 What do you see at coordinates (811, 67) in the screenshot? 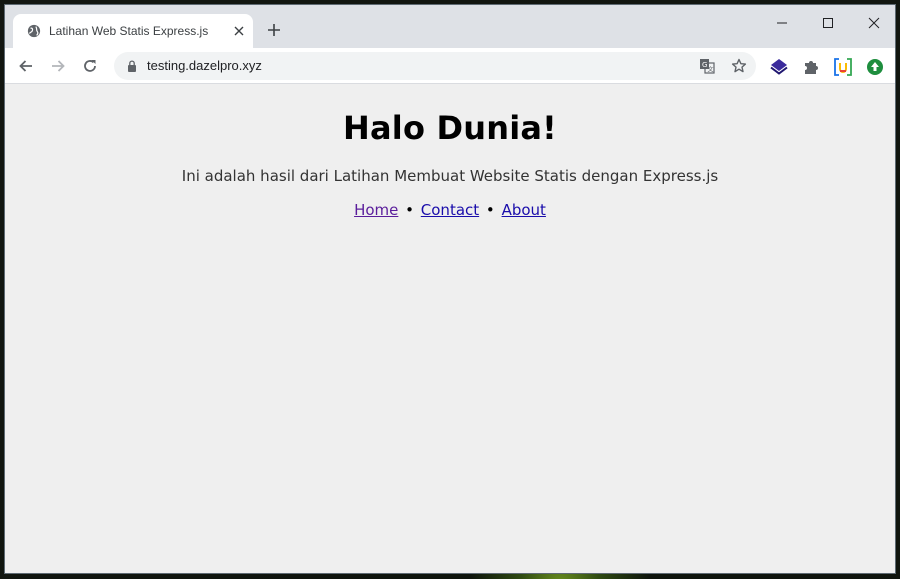
I see `puzzle-icon` at bounding box center [811, 67].